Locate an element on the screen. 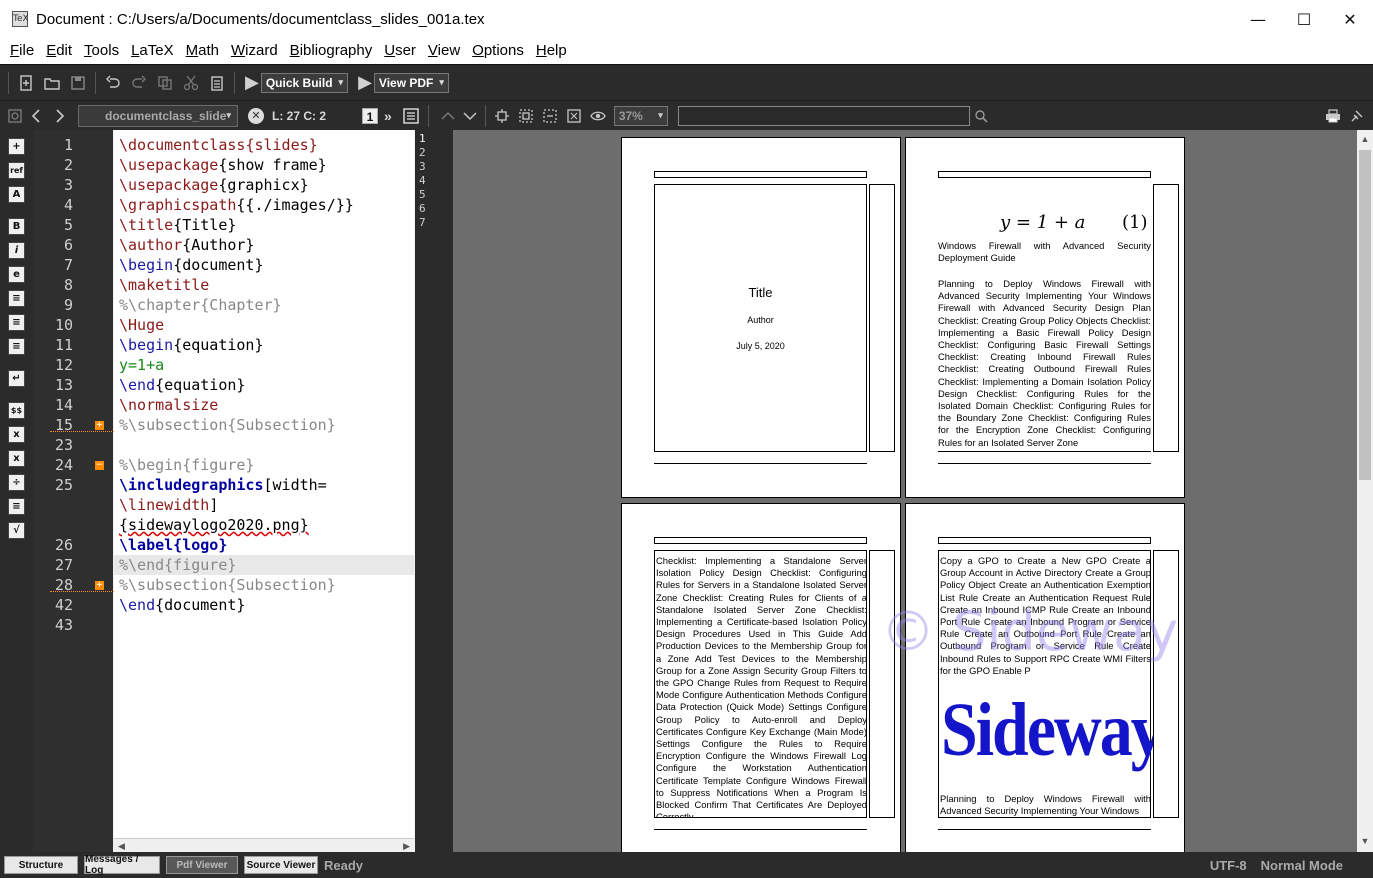  code-line: \author{Author} is located at coordinates (186, 245).